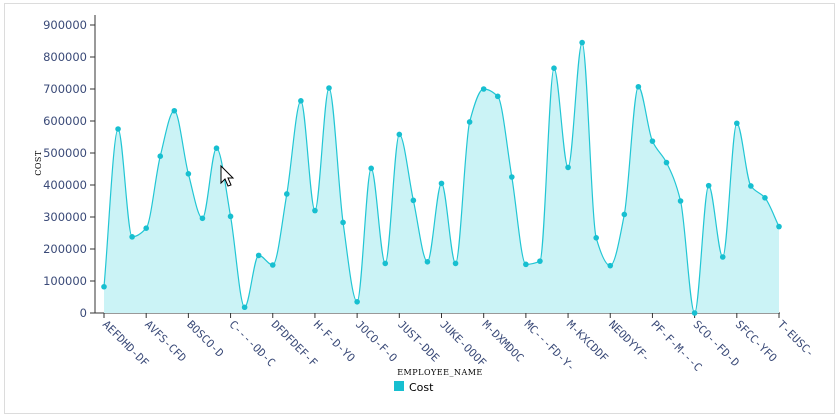  I want to click on legend: Cost, so click(414, 387).